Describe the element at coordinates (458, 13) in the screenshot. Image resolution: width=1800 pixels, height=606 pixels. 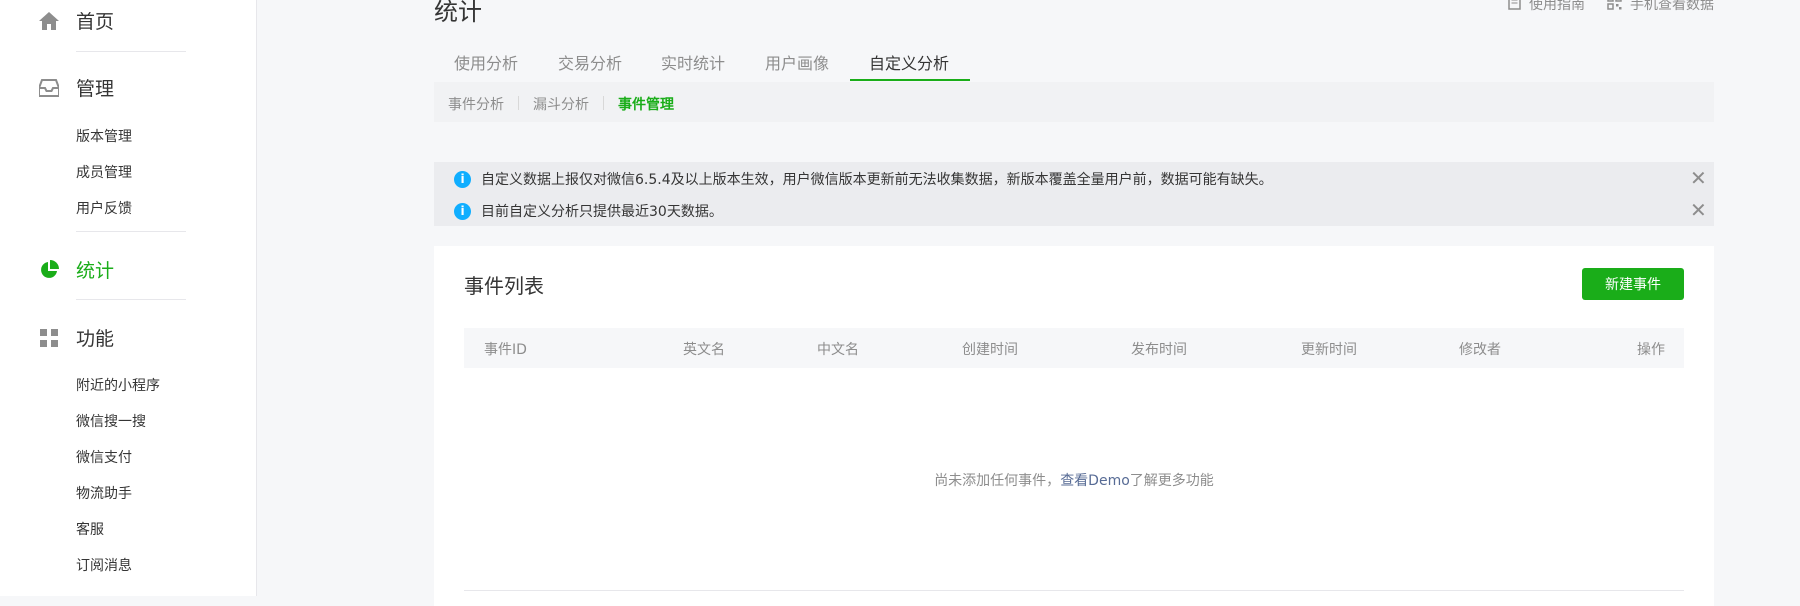
I see `page-title: 统计` at that location.